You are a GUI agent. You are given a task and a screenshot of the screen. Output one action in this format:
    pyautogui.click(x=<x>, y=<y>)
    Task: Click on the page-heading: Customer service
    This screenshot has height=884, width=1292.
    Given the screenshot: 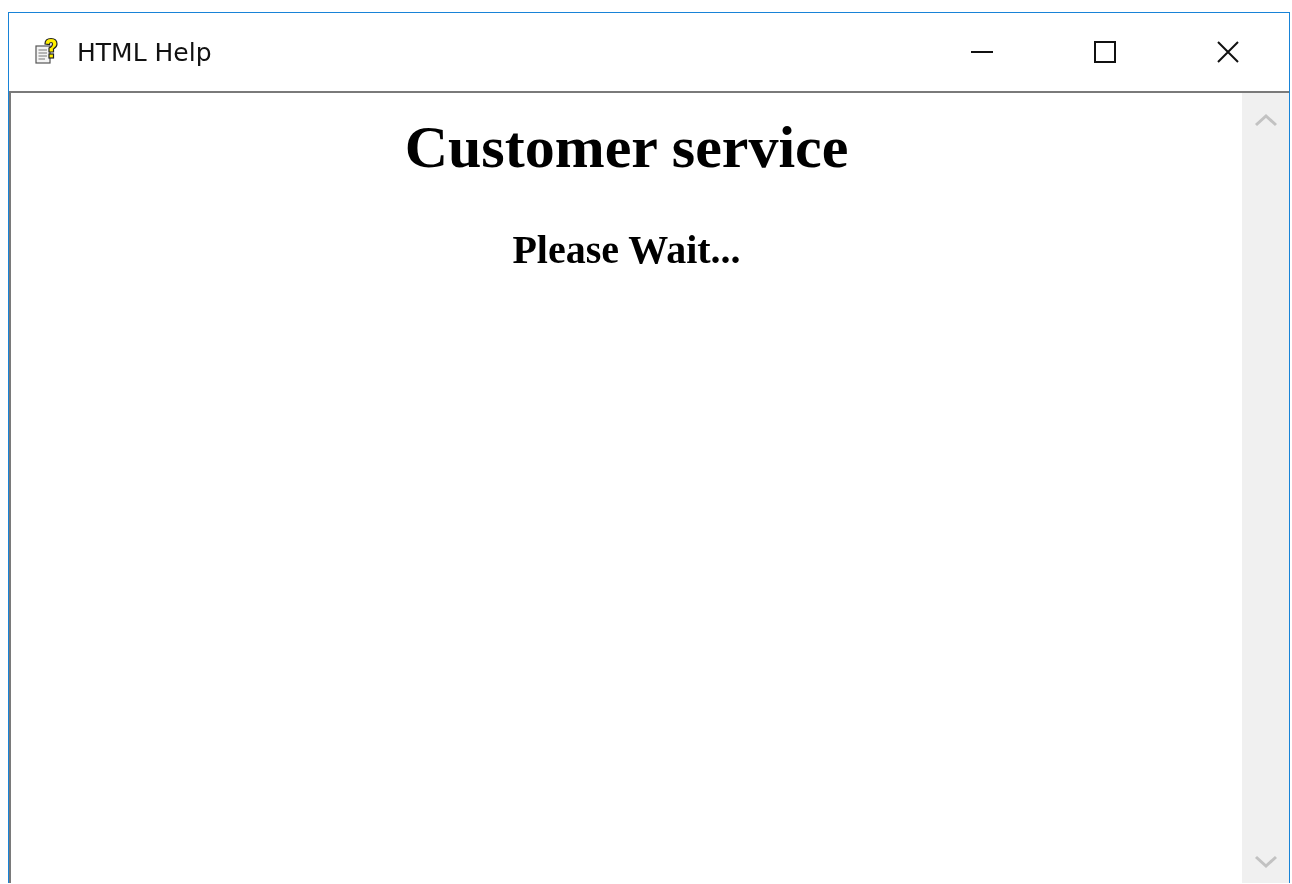 What is the action you would take?
    pyautogui.click(x=626, y=147)
    